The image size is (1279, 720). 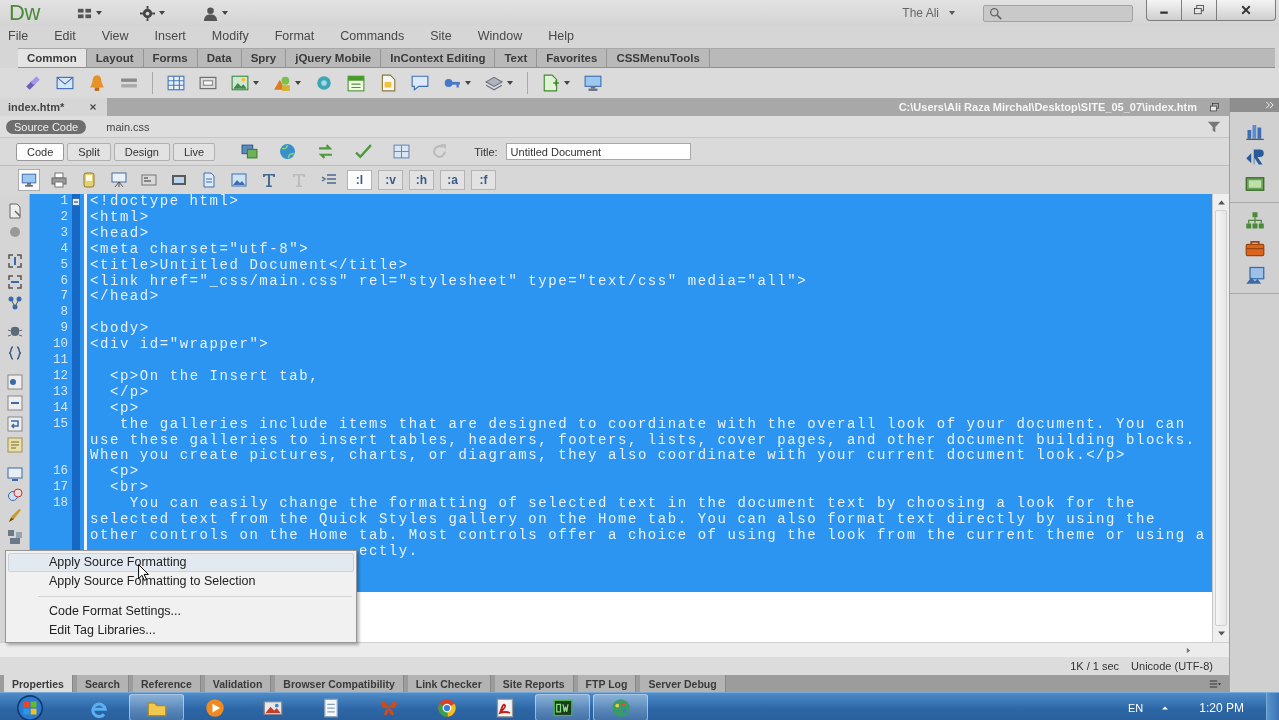 I want to click on menu-item: Apply Source Formatting, so click(x=181, y=562).